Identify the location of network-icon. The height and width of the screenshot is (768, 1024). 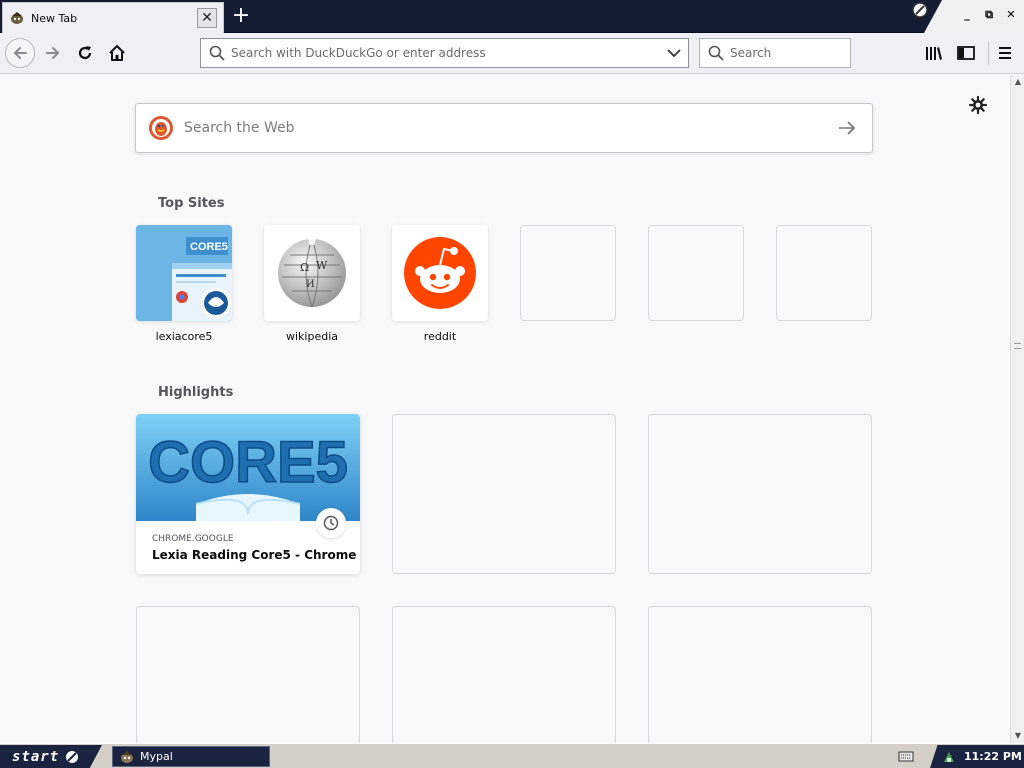
(949, 756).